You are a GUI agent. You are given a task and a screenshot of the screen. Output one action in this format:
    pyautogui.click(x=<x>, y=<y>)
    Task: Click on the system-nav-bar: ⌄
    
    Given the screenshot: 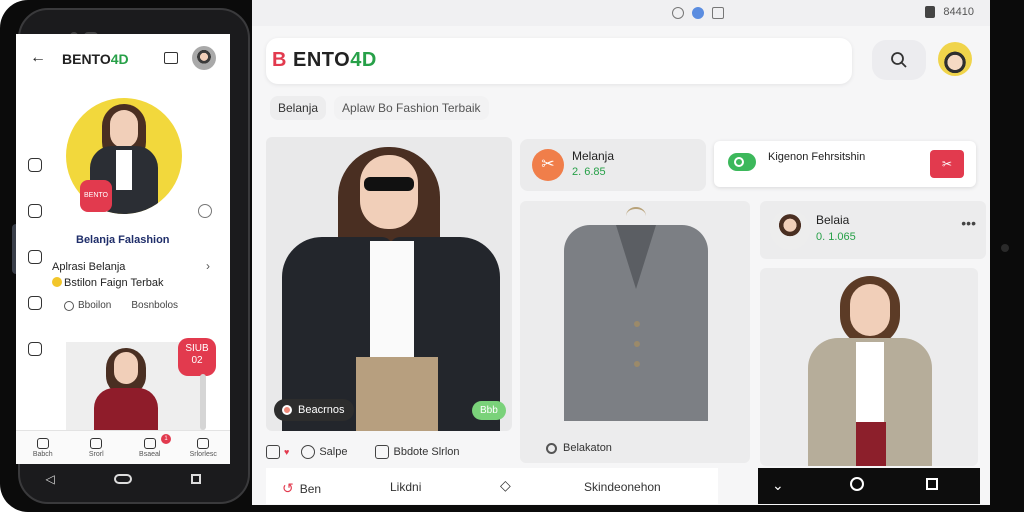 What is the action you would take?
    pyautogui.click(x=869, y=486)
    